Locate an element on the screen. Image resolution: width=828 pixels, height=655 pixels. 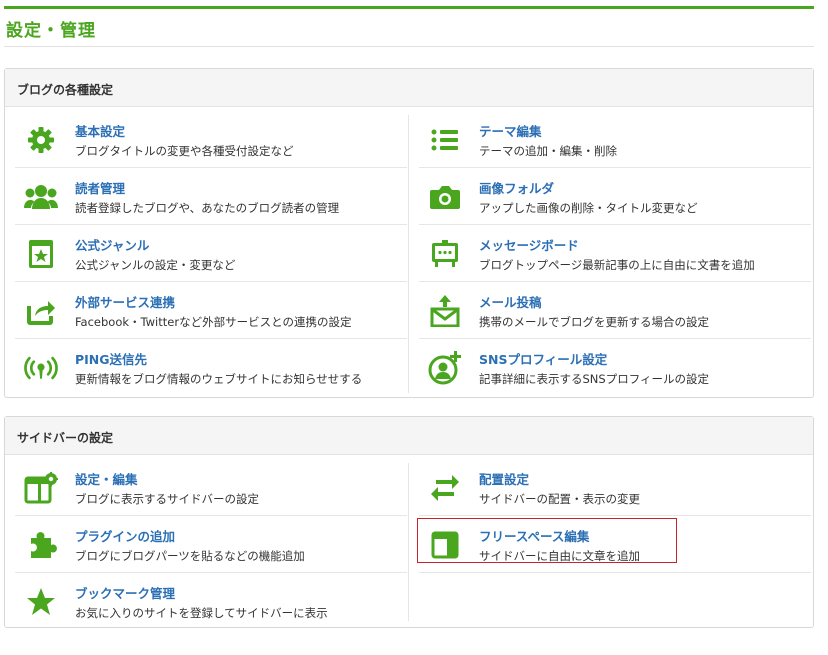
item-description: ブログに表示するサイドバーの設定 is located at coordinates (167, 499).